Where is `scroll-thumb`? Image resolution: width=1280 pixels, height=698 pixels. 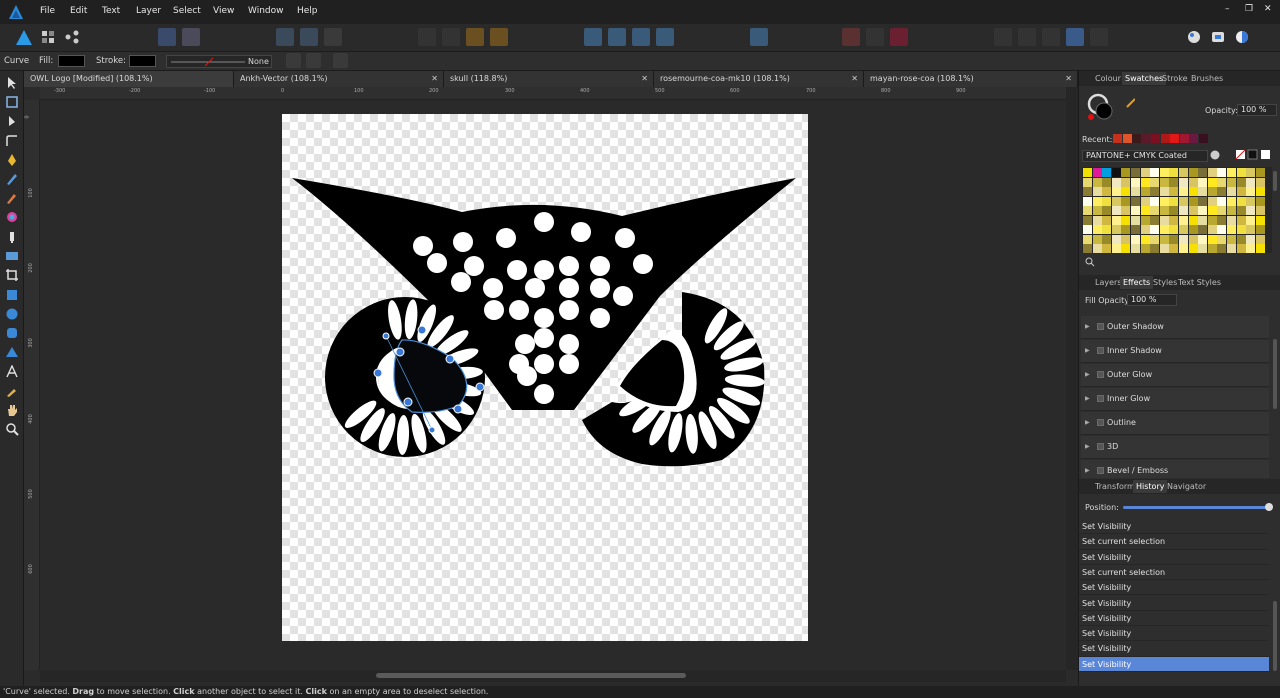
scroll-thumb is located at coordinates (531, 675).